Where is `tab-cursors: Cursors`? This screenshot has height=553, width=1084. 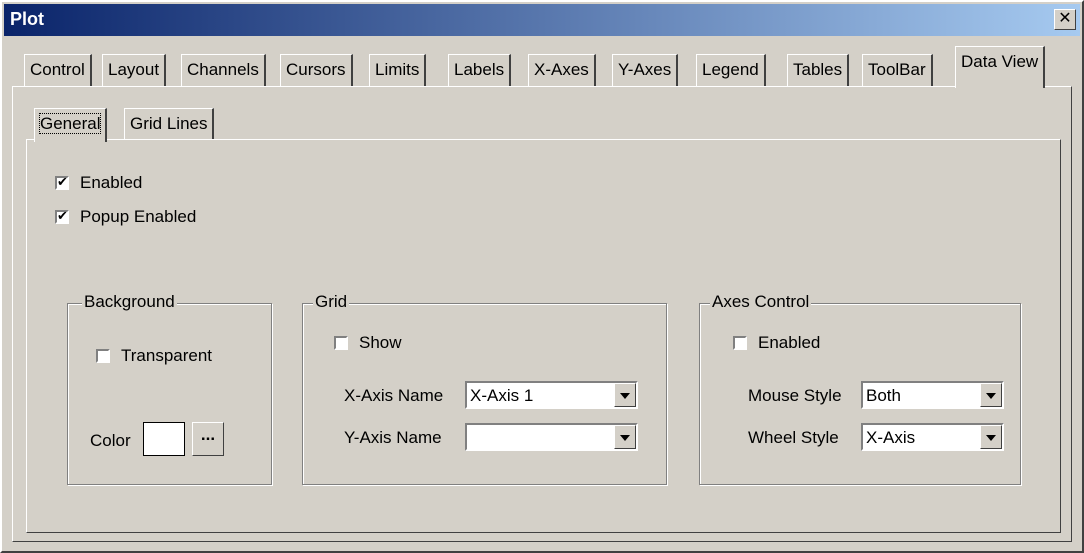
tab-cursors: Cursors is located at coordinates (316, 70).